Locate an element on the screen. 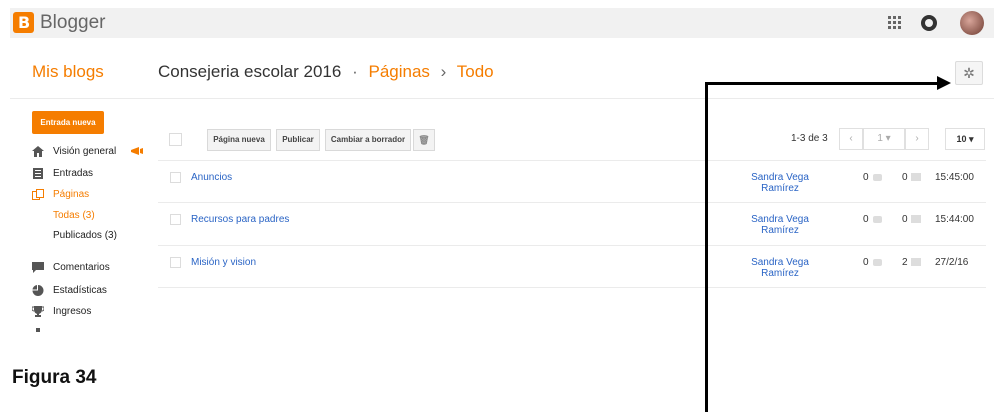 Image resolution: width=994 pixels, height=416 pixels. breadcrumb-arrow: › is located at coordinates (443, 71).